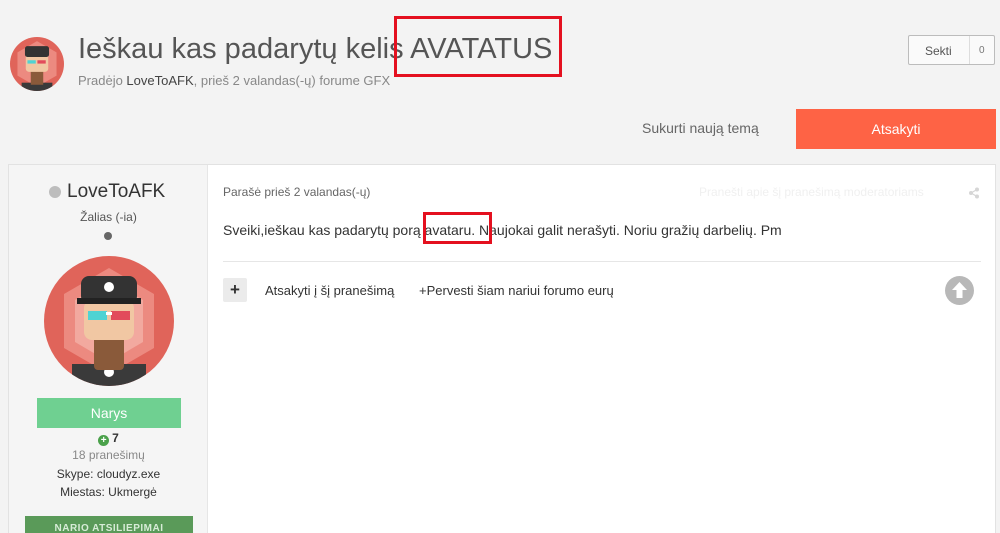  What do you see at coordinates (700, 128) in the screenshot?
I see `new-topic-link: Sukurti naują temą` at bounding box center [700, 128].